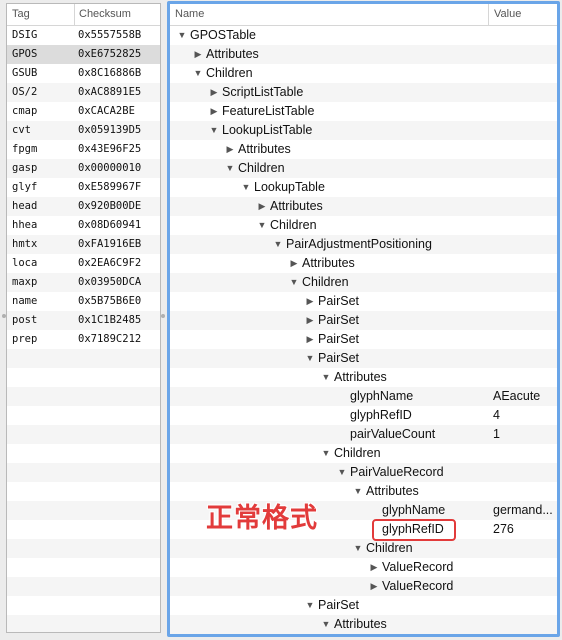  I want to click on table-row: cvt 0x059139D5, so click(83, 130).